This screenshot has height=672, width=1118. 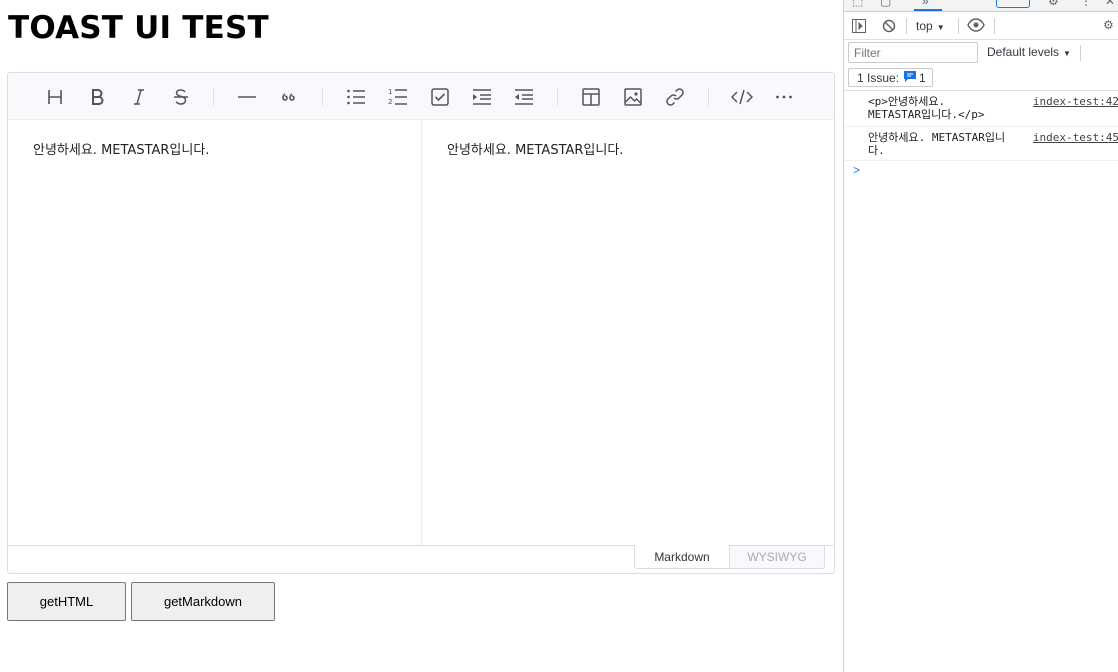 I want to click on console-source-link: index-test:42, so click(x=1075, y=101).